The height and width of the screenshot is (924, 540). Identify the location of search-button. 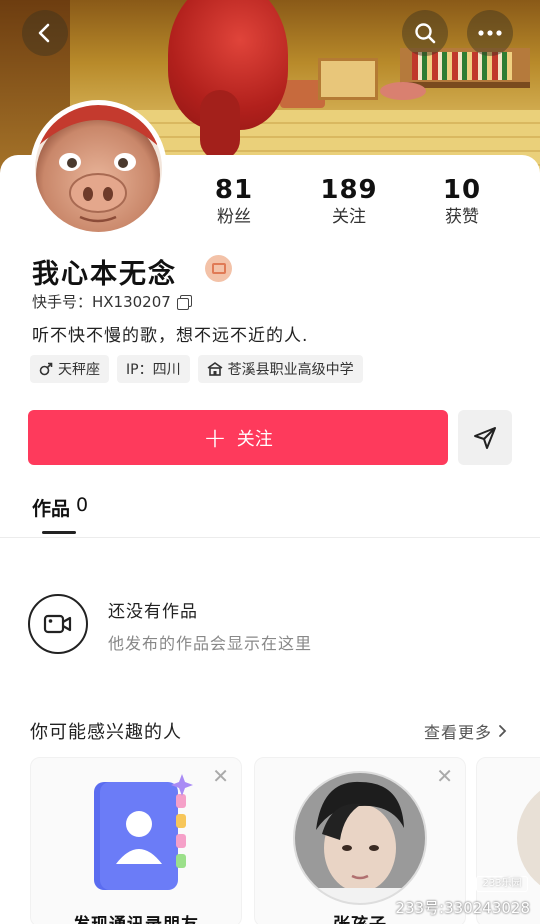
(425, 33).